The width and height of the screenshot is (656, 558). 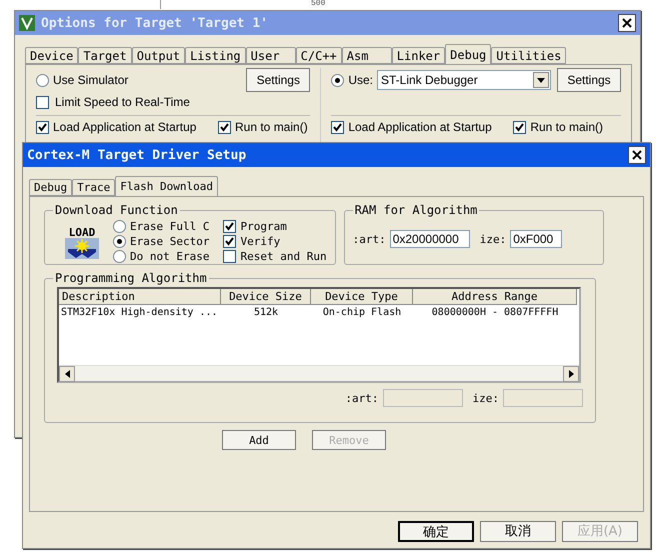 I want to click on radio-label: Erase Sector, so click(x=170, y=241).